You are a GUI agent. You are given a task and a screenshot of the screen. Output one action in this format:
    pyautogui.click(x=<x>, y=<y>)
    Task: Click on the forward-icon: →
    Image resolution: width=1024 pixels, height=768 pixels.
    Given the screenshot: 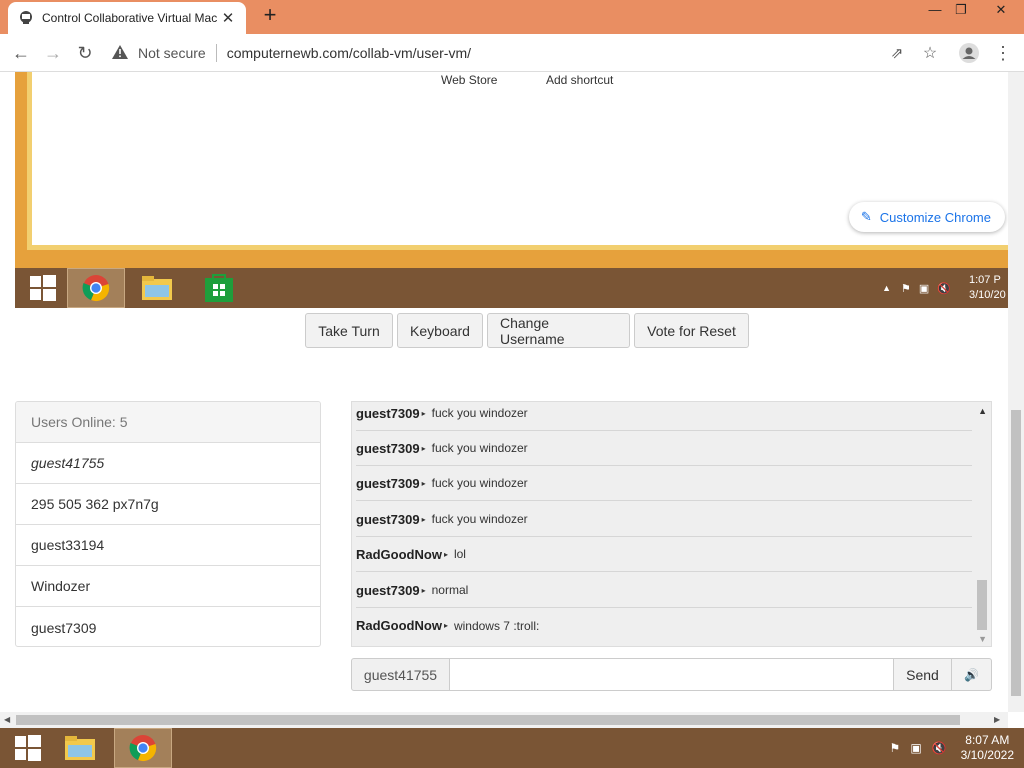 What is the action you would take?
    pyautogui.click(x=53, y=53)
    